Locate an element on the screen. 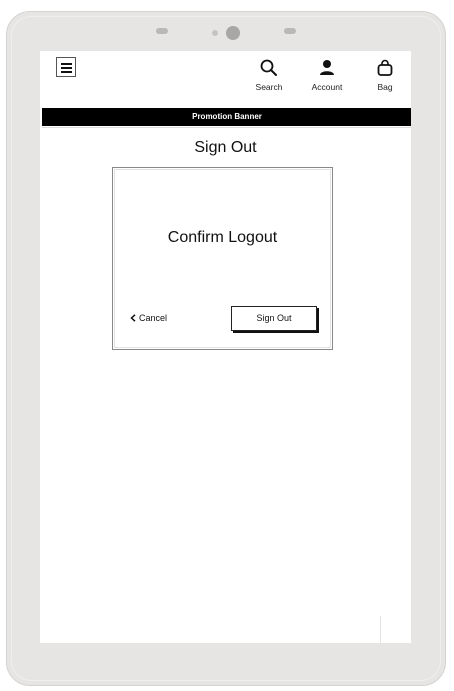 The height and width of the screenshot is (691, 454). speaker-right is located at coordinates (290, 31).